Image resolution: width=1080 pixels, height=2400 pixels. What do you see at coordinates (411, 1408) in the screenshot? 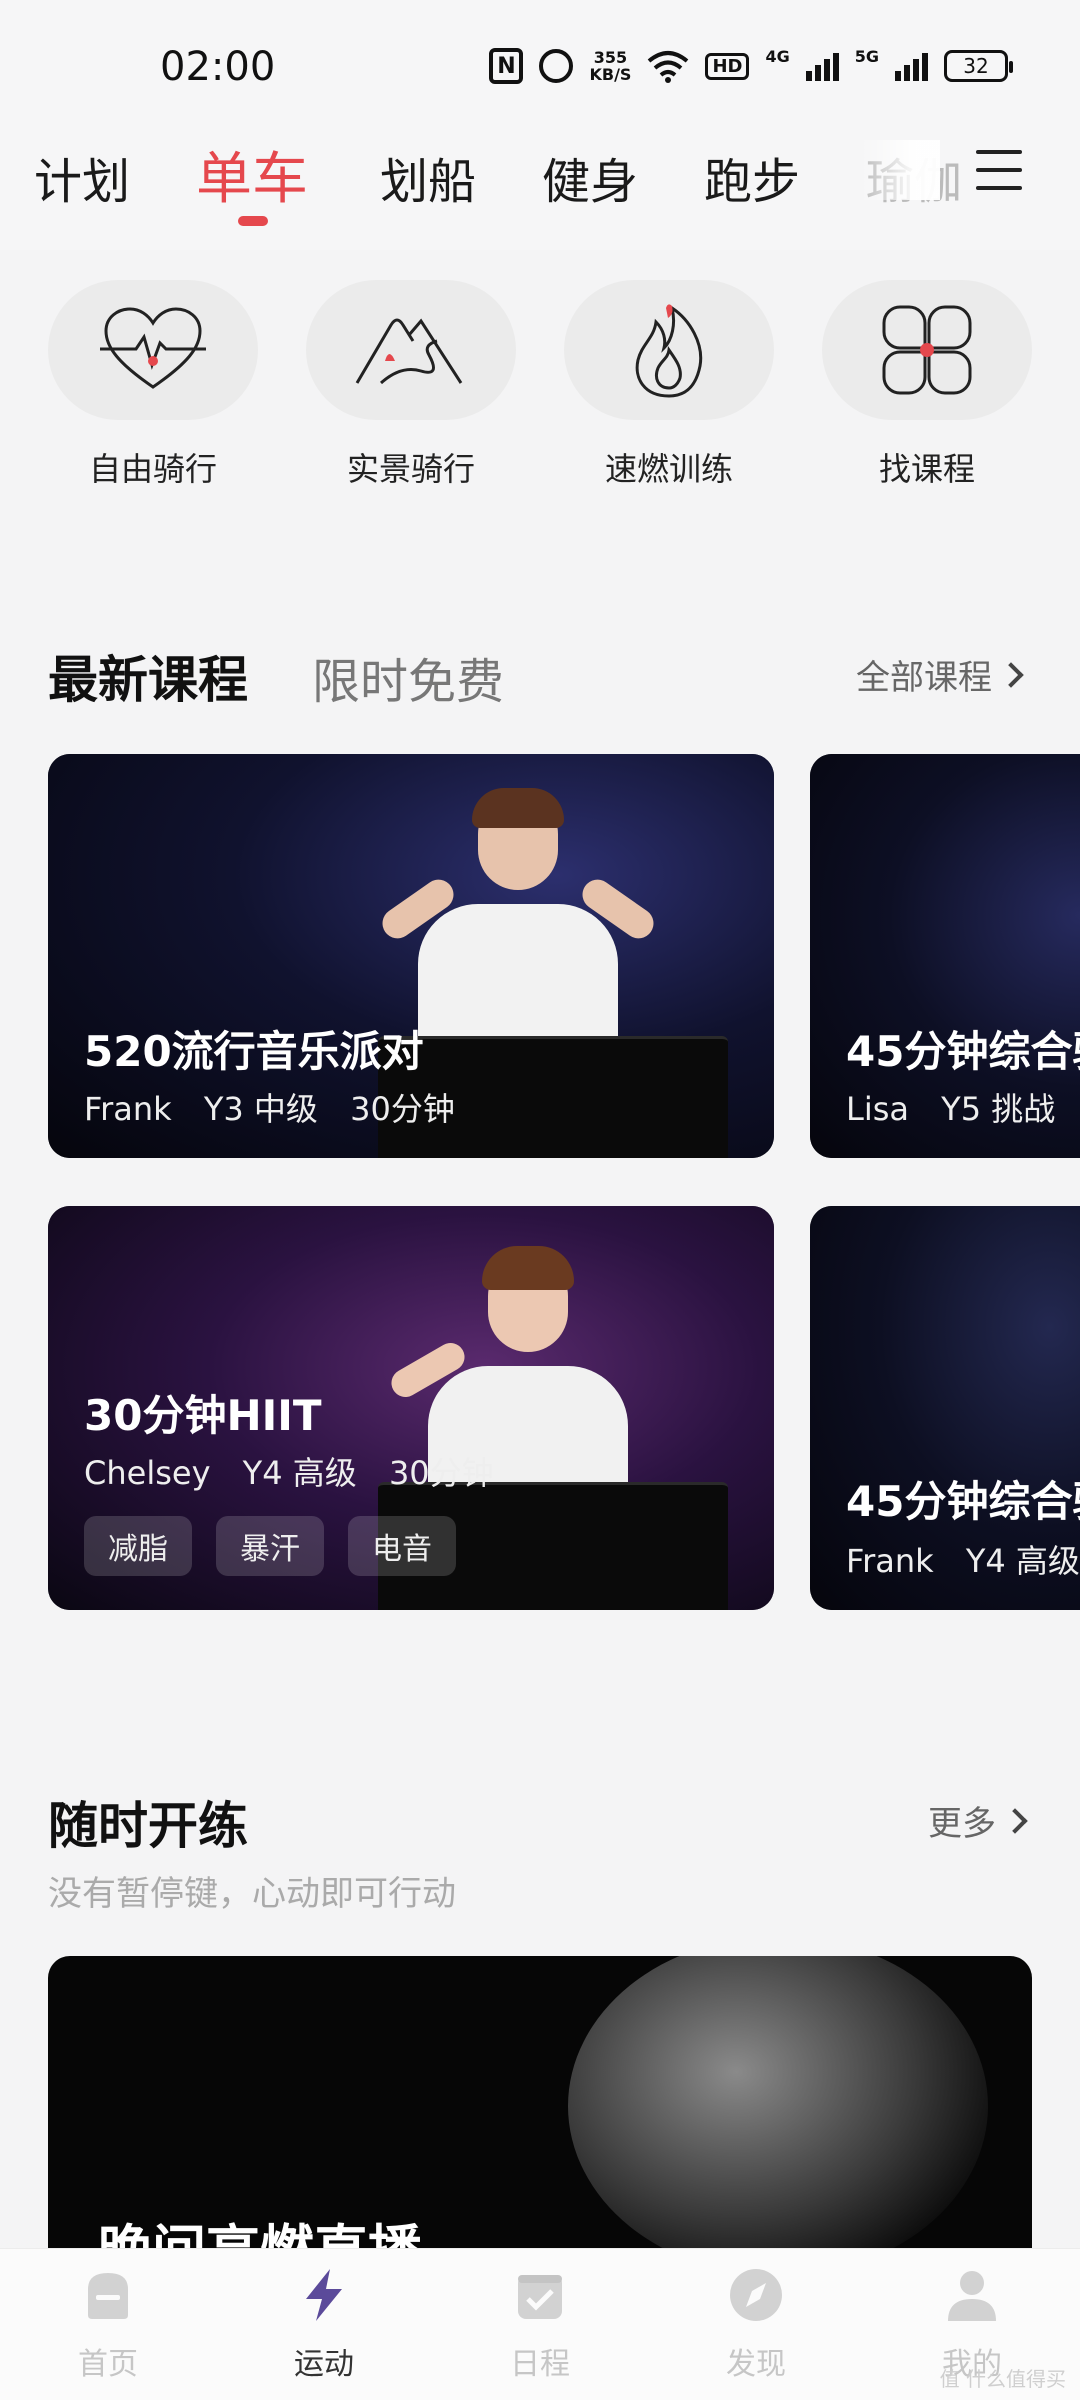
I see `course-card: 30分钟HIIT Chelsey Y4 高级 30分钟 减脂 暴汗 电音` at bounding box center [411, 1408].